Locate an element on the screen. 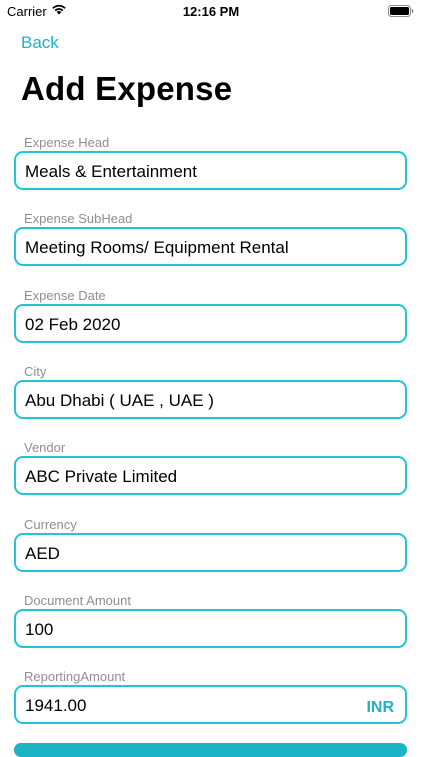 This screenshot has height=757, width=422. field-value: 1941.00 is located at coordinates (56, 705).